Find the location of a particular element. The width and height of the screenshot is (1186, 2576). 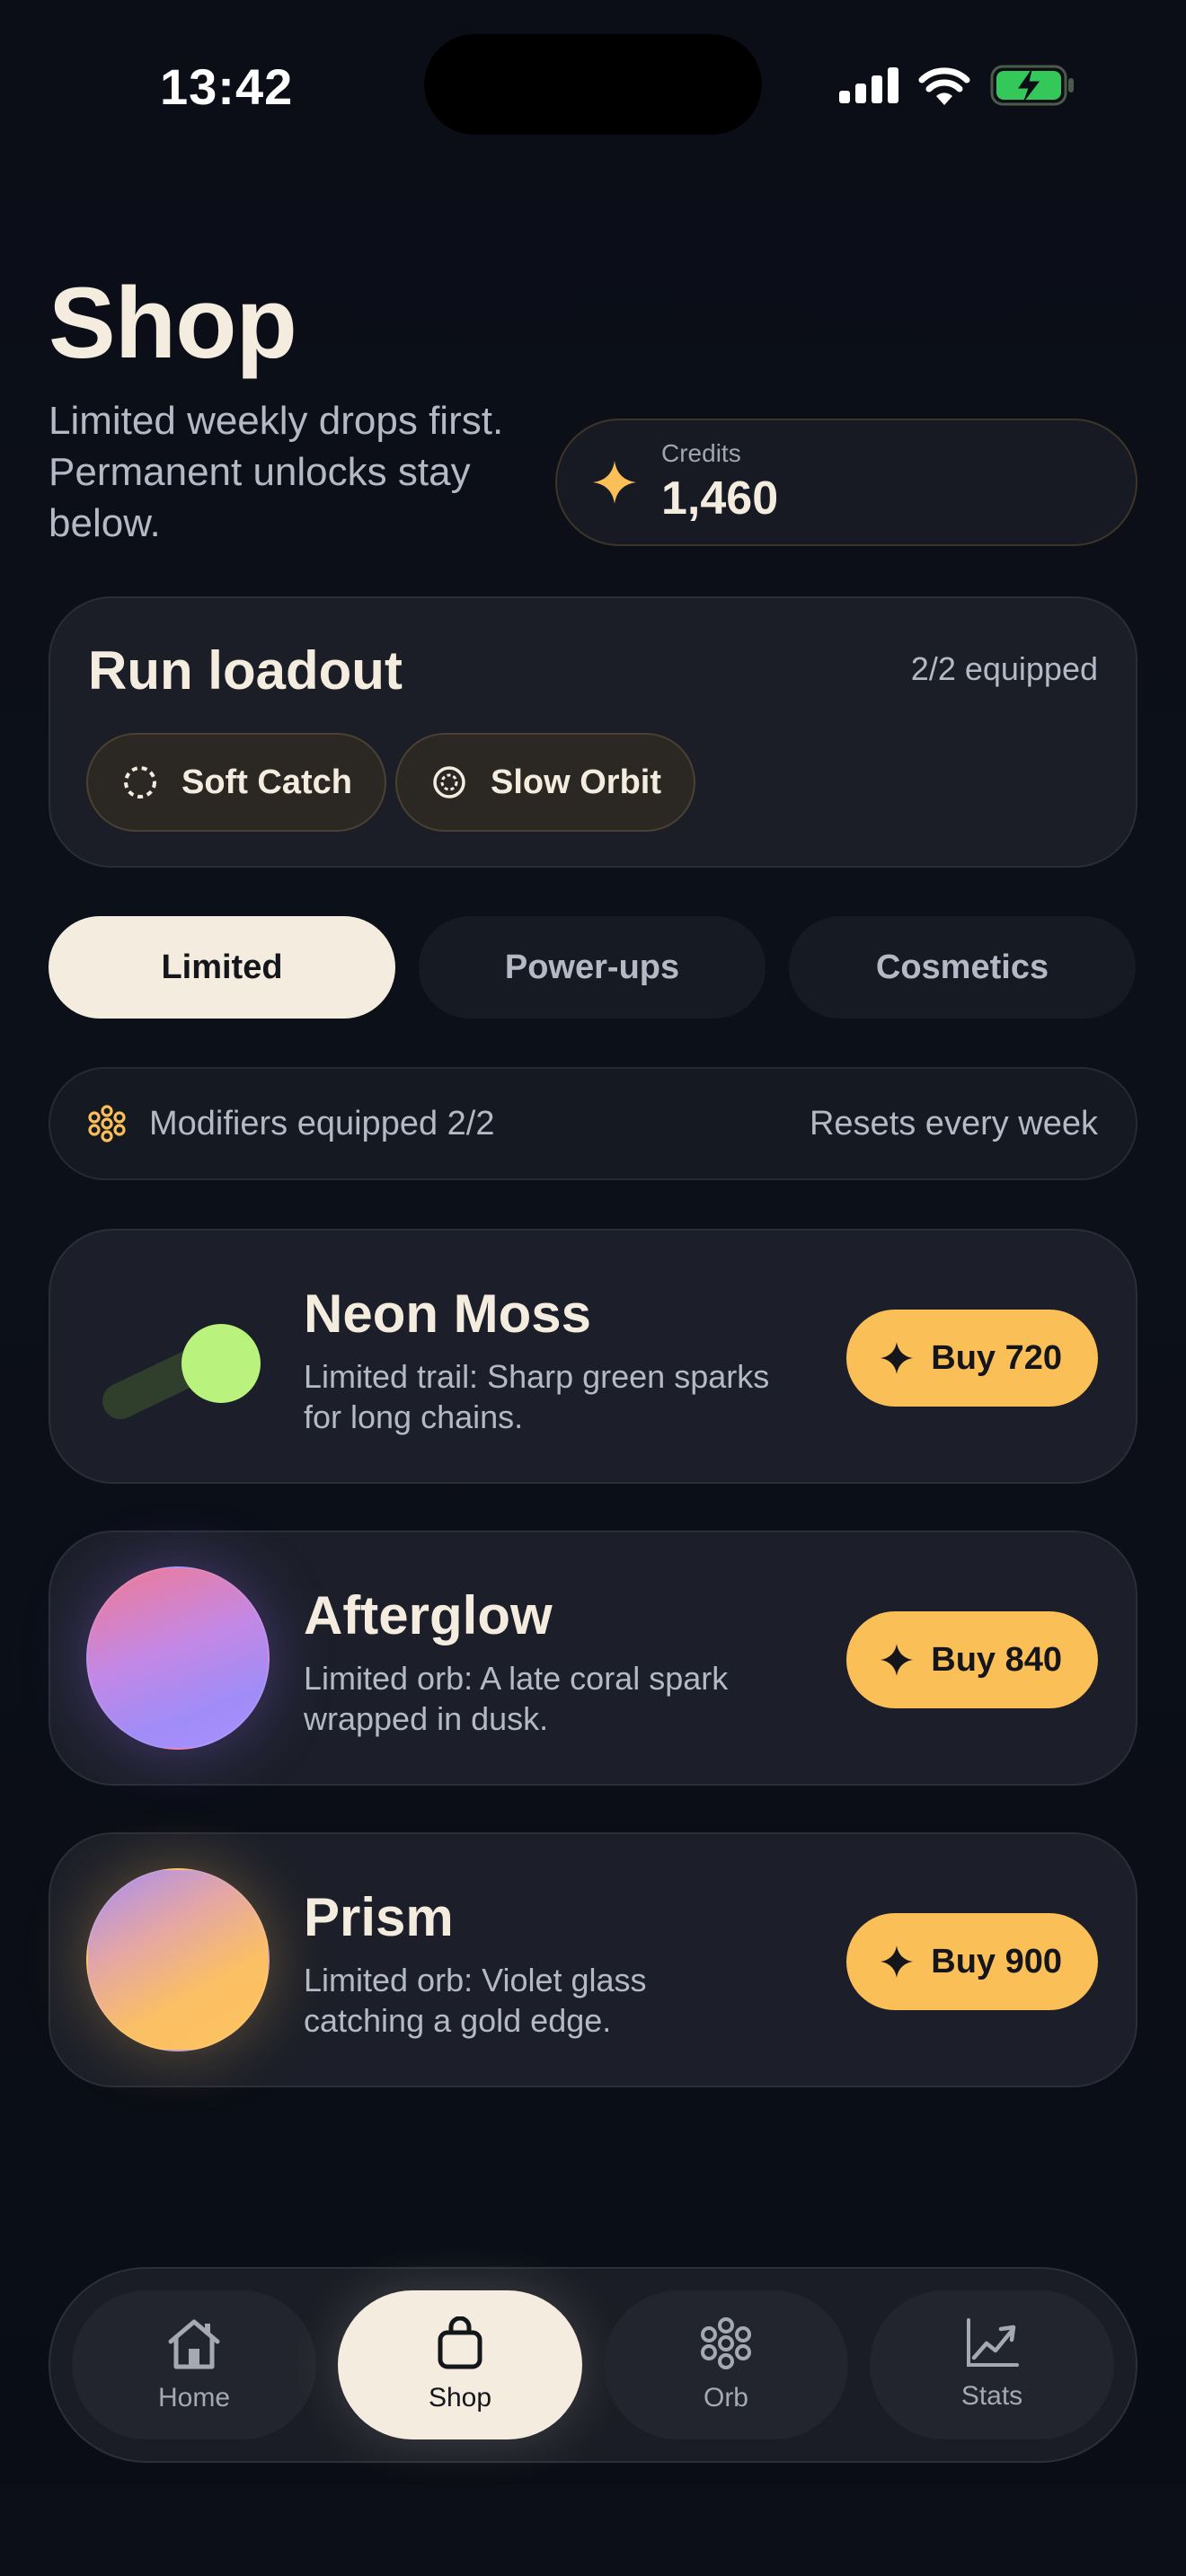

flower-cluster-icon is located at coordinates (107, 1123).